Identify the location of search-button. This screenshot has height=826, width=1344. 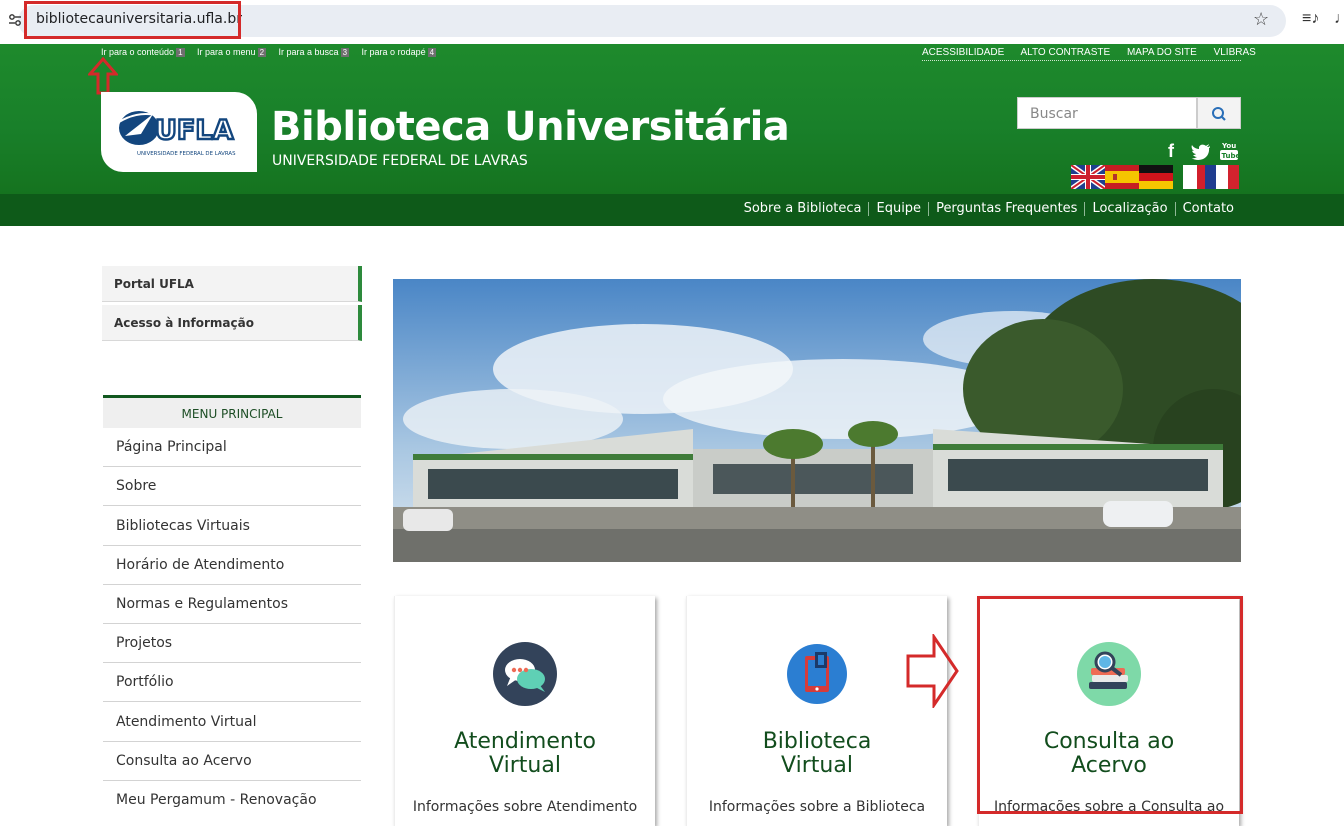
(1219, 113).